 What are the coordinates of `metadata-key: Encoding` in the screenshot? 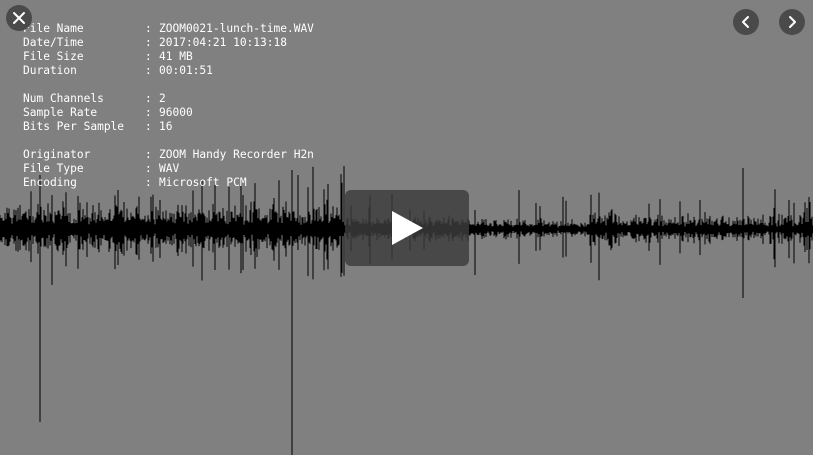 It's located at (50, 182).